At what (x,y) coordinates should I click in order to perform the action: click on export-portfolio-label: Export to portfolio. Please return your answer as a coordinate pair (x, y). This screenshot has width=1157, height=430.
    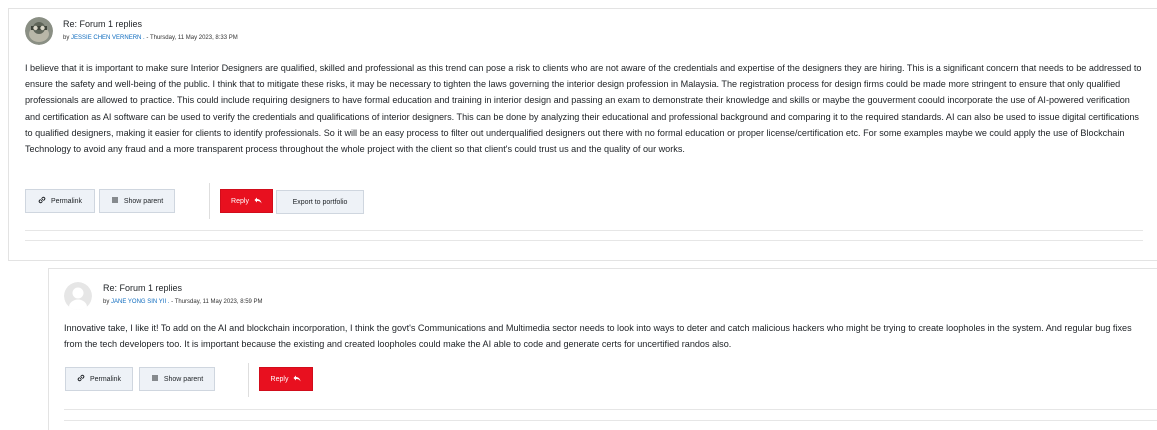
    Looking at the image, I should click on (320, 202).